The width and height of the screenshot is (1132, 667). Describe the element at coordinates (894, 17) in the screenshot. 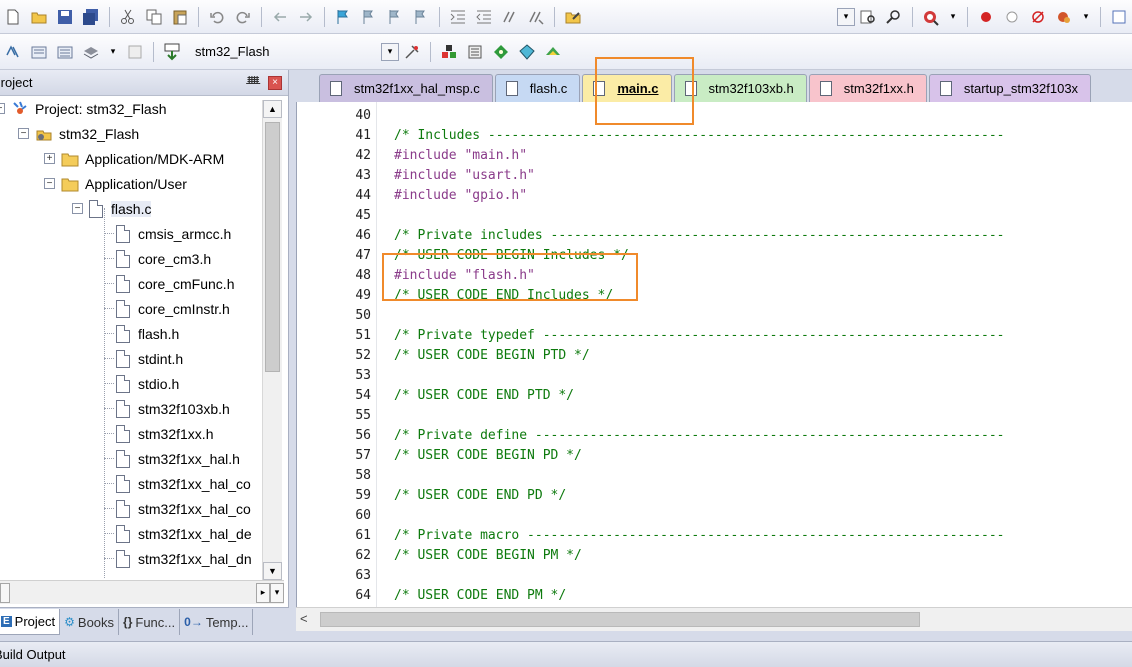

I see `incremental-find-icon` at that location.